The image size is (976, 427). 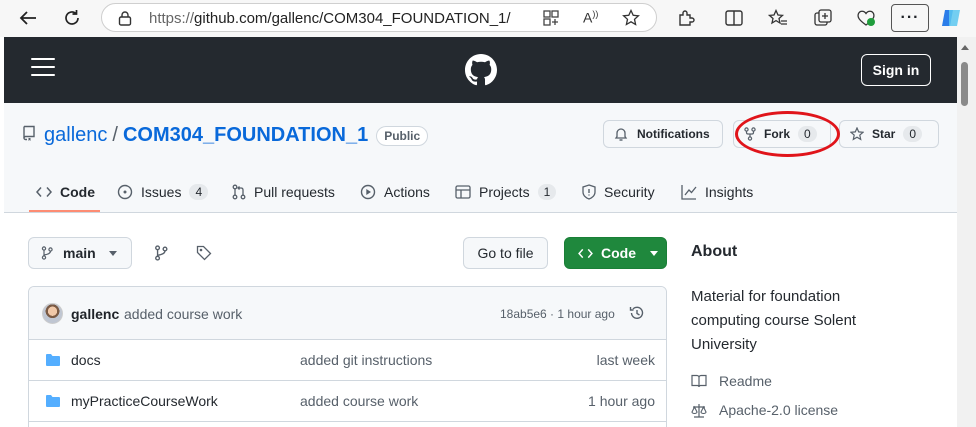 I want to click on scroll-up-arrow-icon, so click(x=965, y=47).